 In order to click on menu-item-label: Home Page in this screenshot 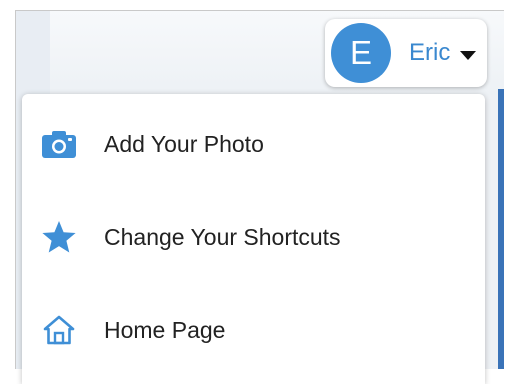, I will do `click(165, 329)`.